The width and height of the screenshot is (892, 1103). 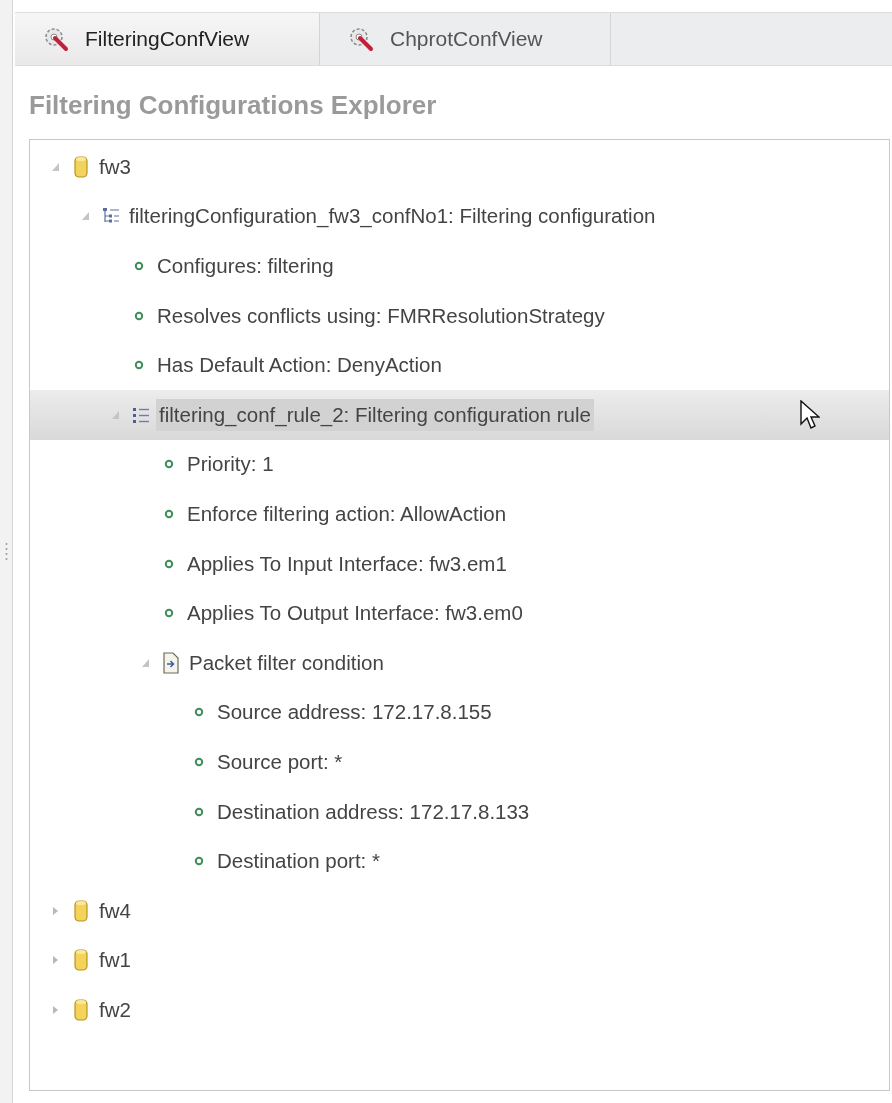 What do you see at coordinates (375, 414) in the screenshot?
I see `tree-item-label: filtering_conf_rule_2: Filtering configuration rule` at bounding box center [375, 414].